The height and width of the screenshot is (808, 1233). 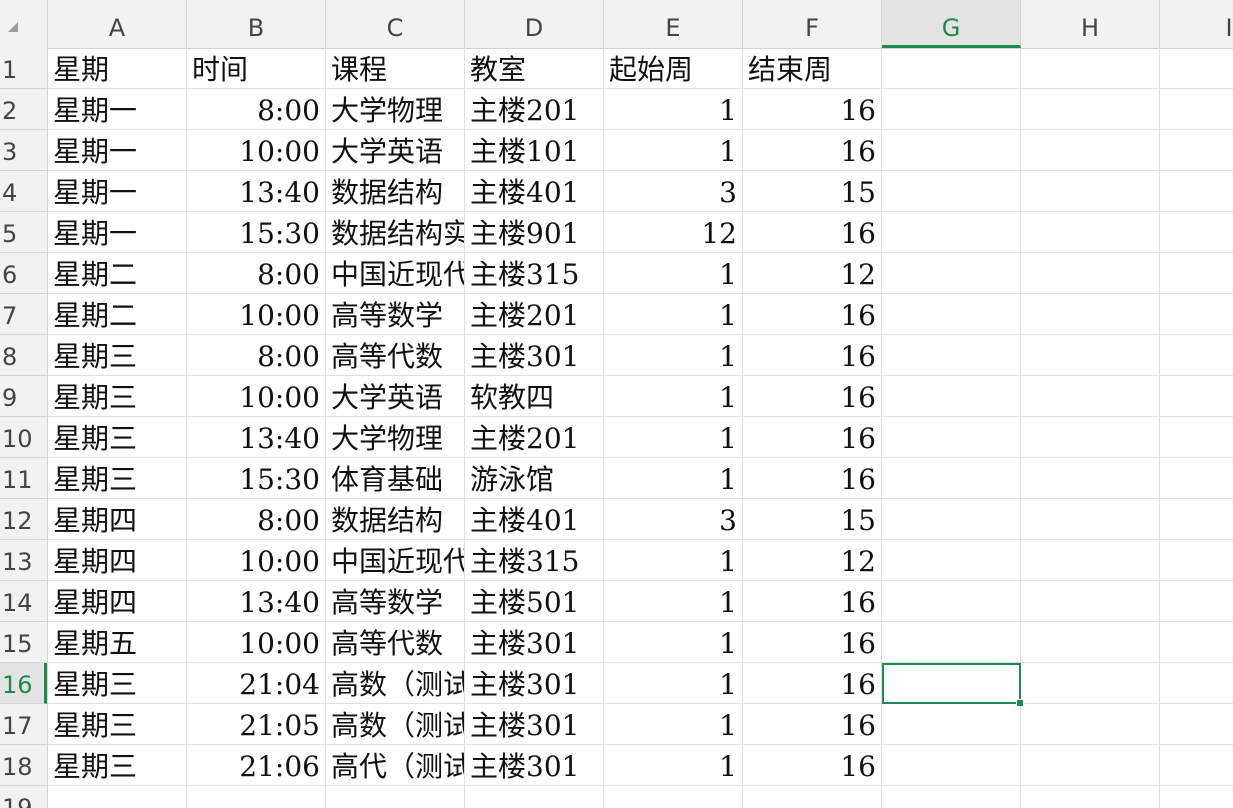 What do you see at coordinates (395, 273) in the screenshot?
I see `cell-c6: 中国近现代史纲要` at bounding box center [395, 273].